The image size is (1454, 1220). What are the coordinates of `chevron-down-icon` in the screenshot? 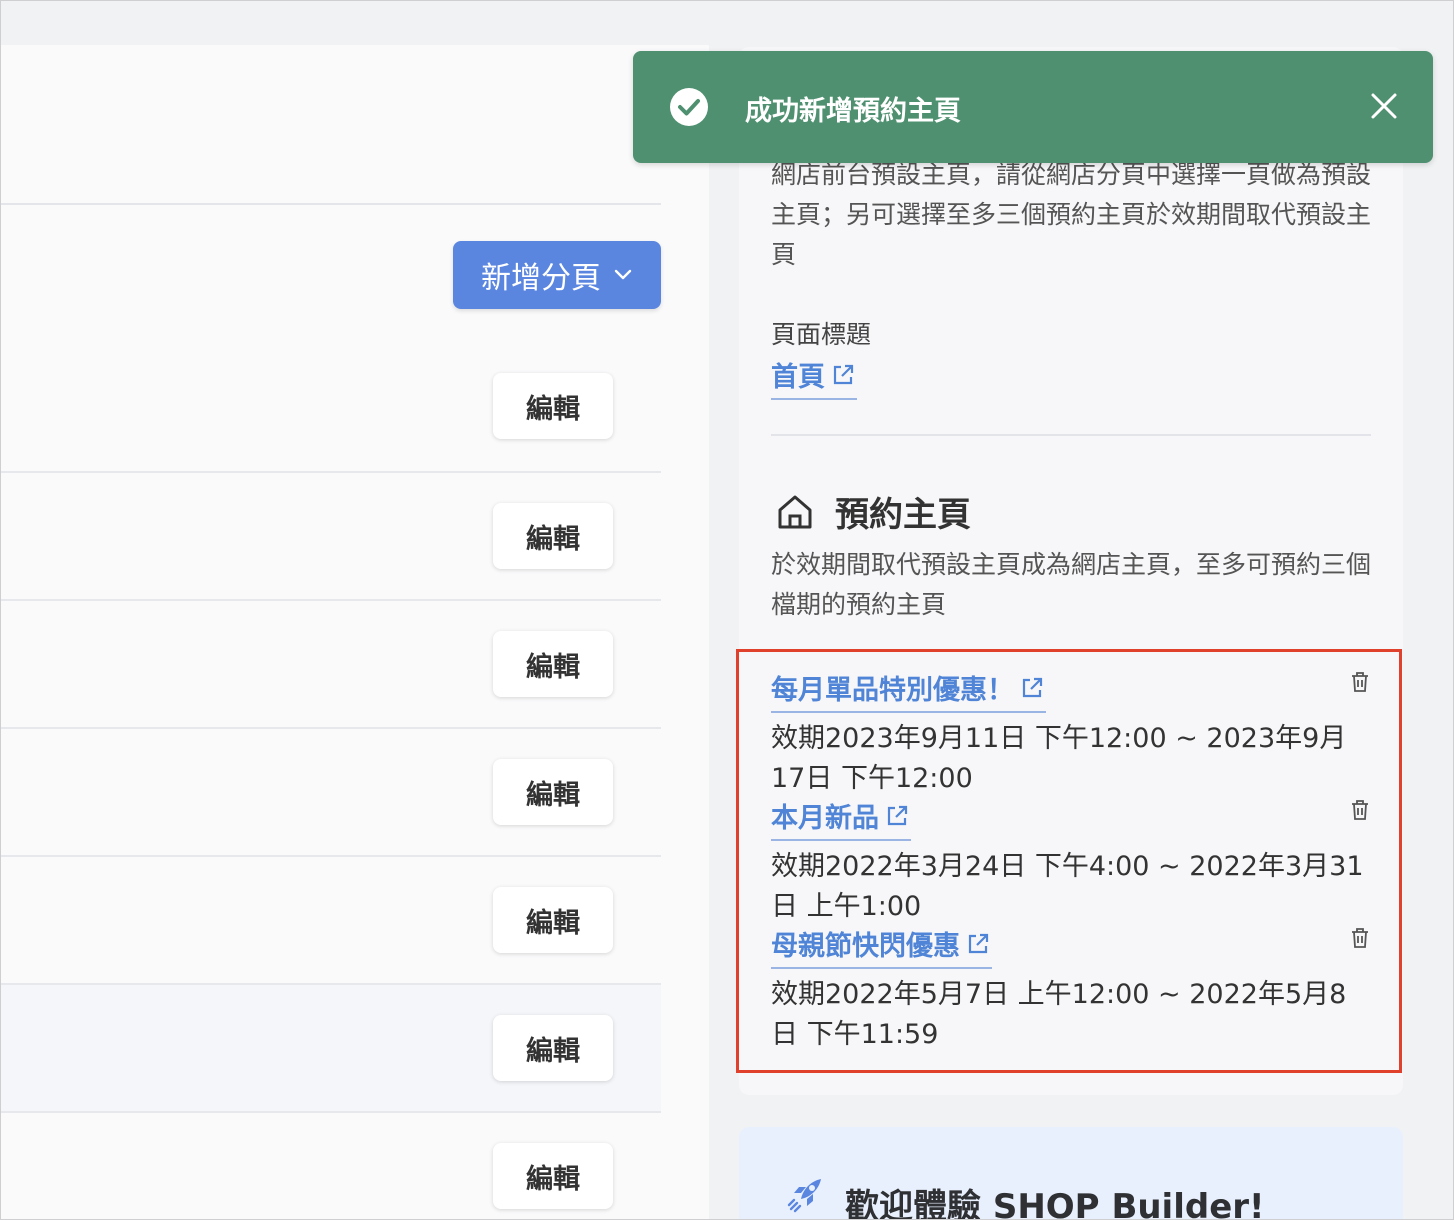 It's located at (623, 274).